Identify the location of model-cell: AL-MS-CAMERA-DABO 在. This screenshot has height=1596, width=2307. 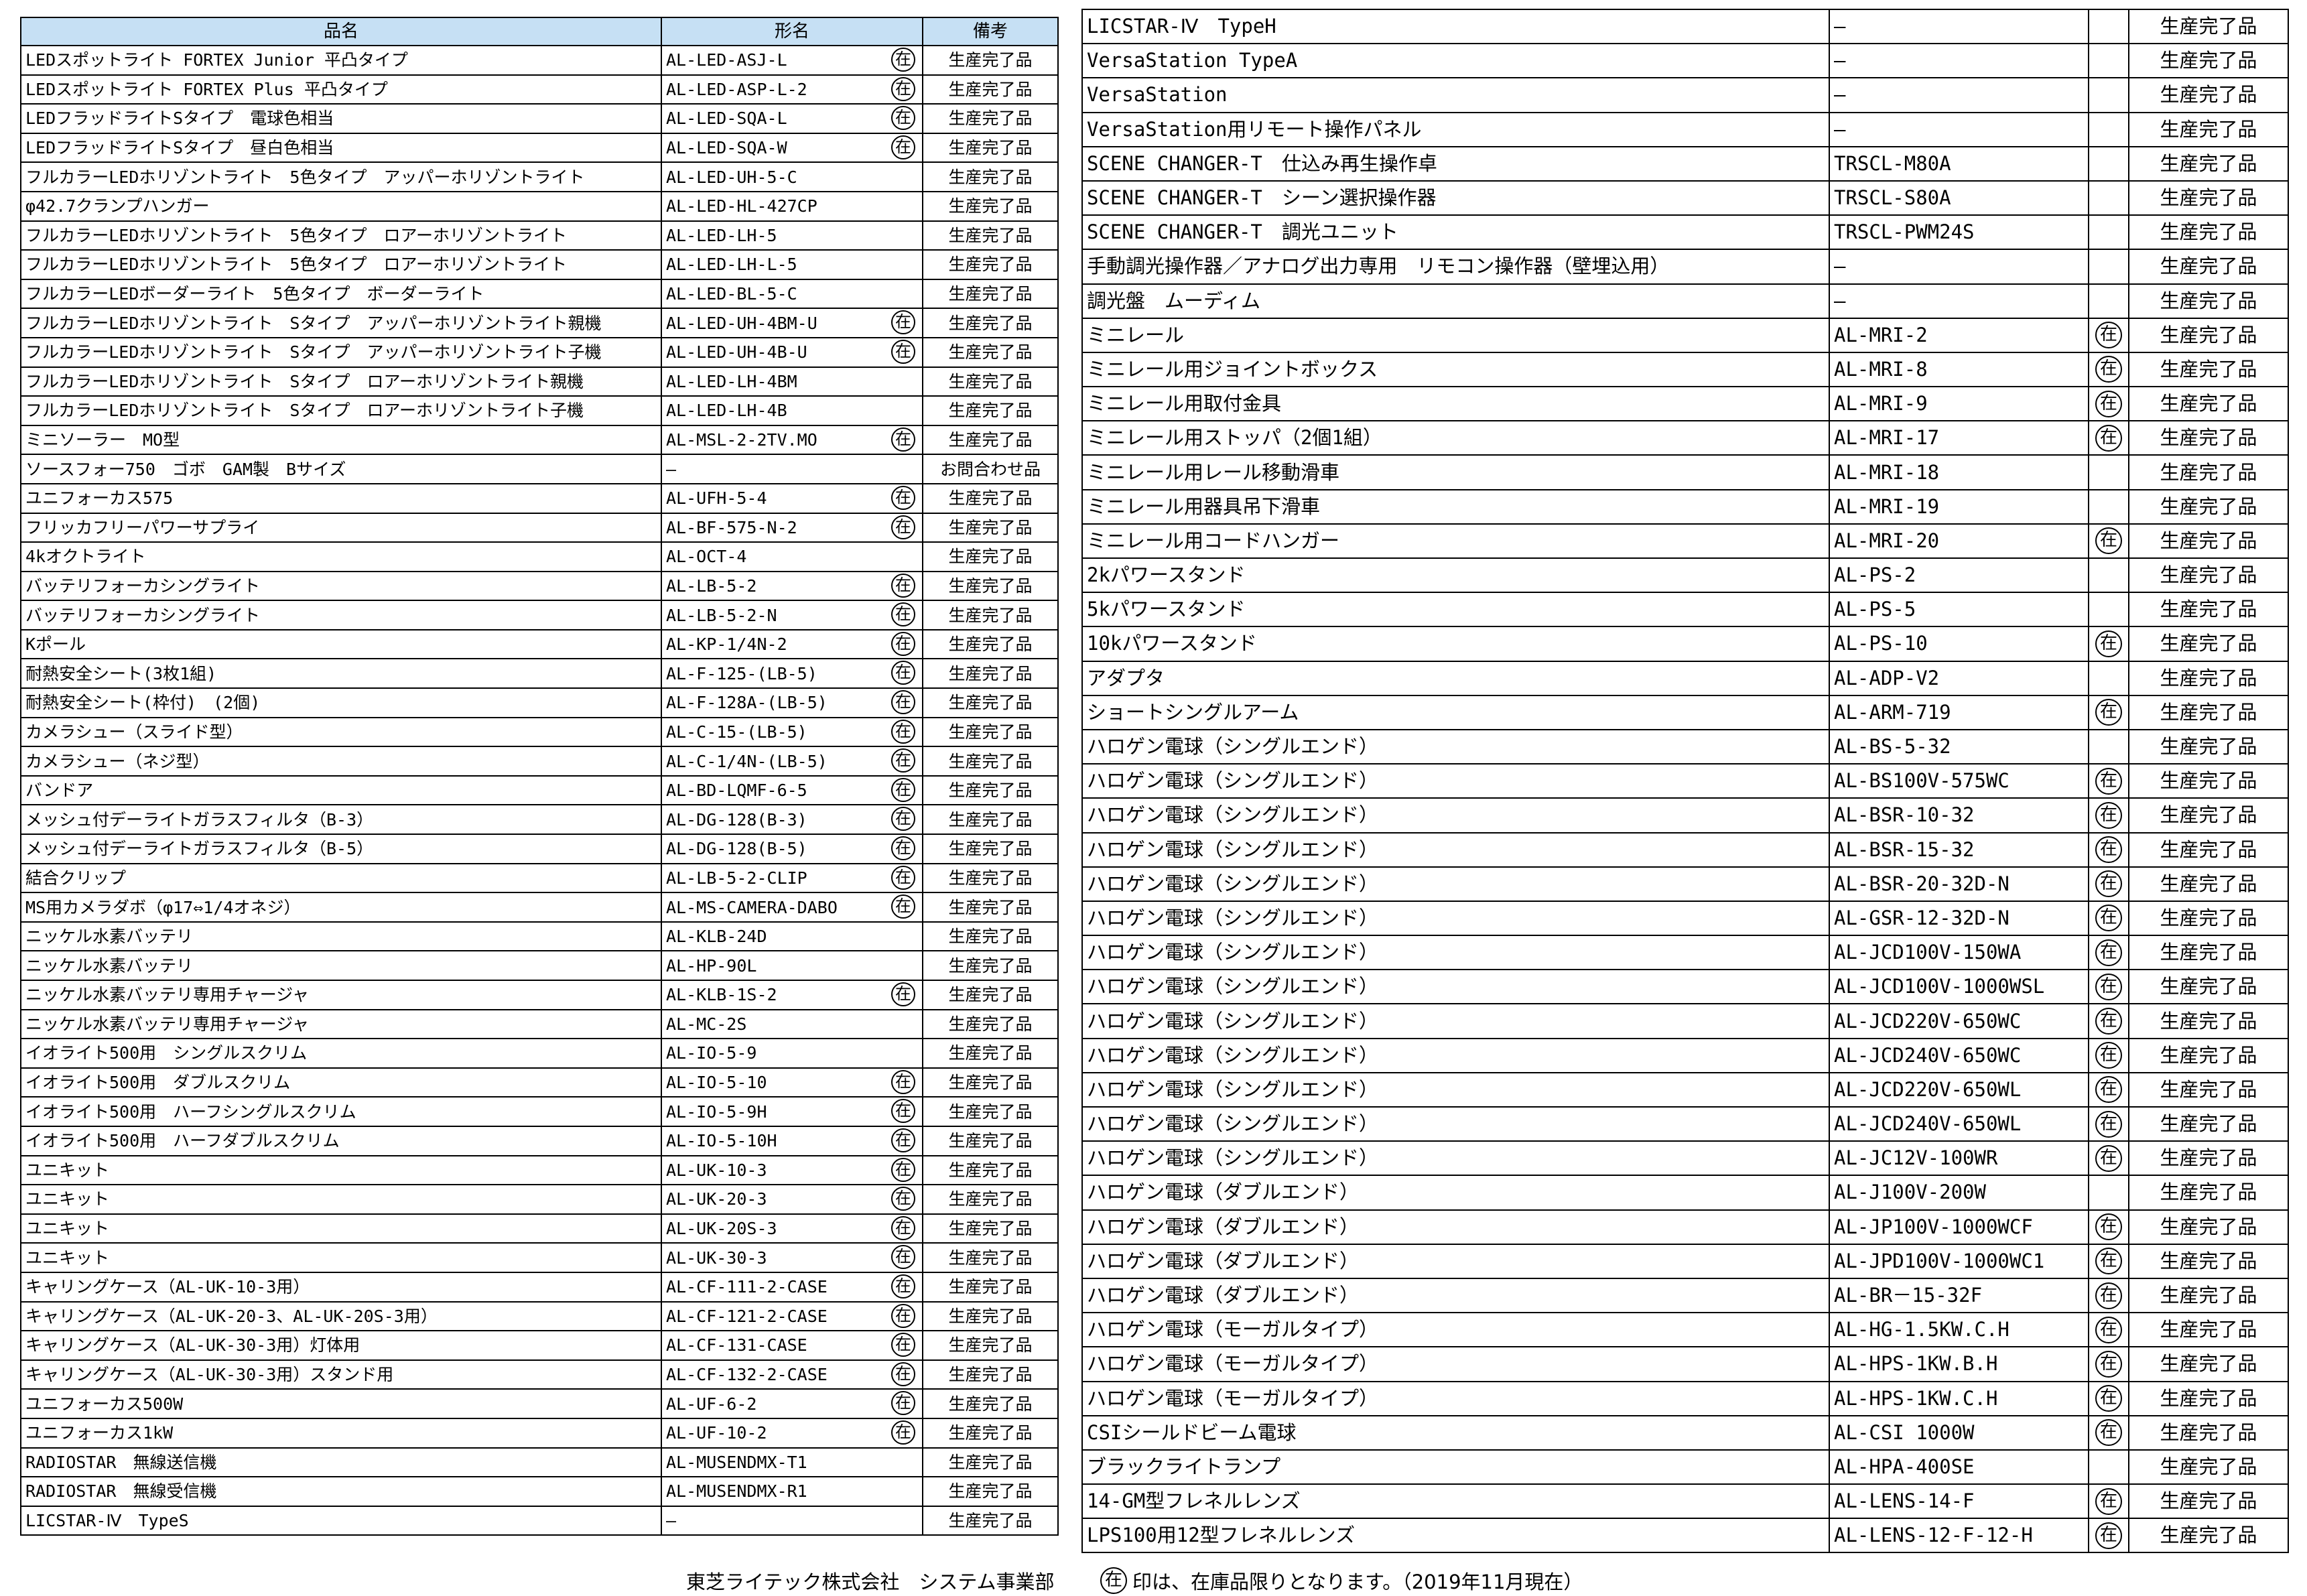
(792, 907).